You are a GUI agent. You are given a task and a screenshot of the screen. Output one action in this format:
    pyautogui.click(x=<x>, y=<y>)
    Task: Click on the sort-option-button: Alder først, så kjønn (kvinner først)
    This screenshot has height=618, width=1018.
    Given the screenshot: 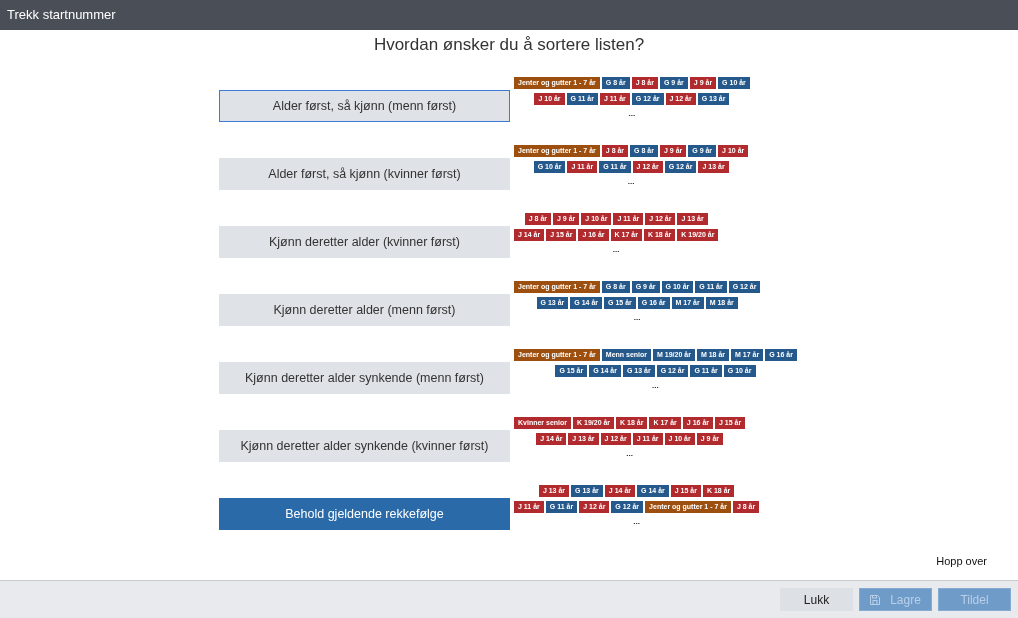 What is the action you would take?
    pyautogui.click(x=364, y=174)
    